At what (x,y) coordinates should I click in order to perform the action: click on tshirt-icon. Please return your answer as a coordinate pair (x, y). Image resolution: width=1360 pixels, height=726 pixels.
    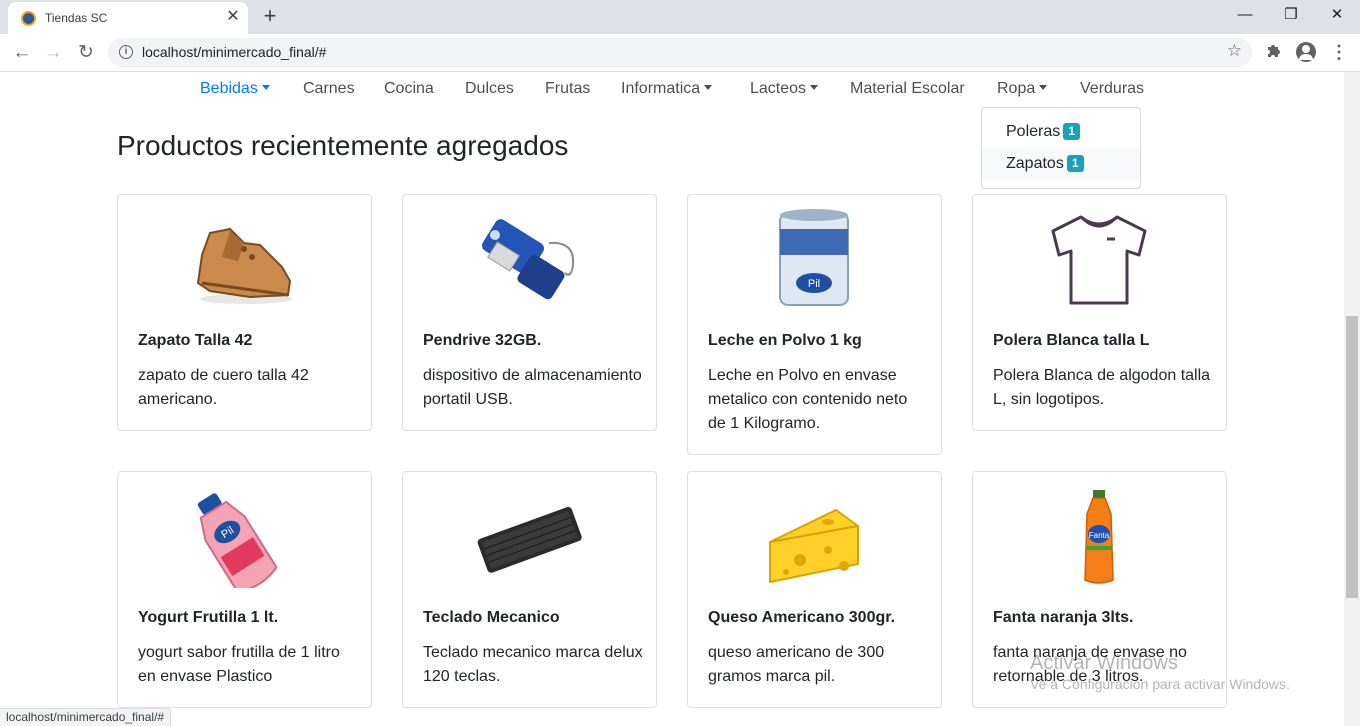
    Looking at the image, I should click on (1099, 257).